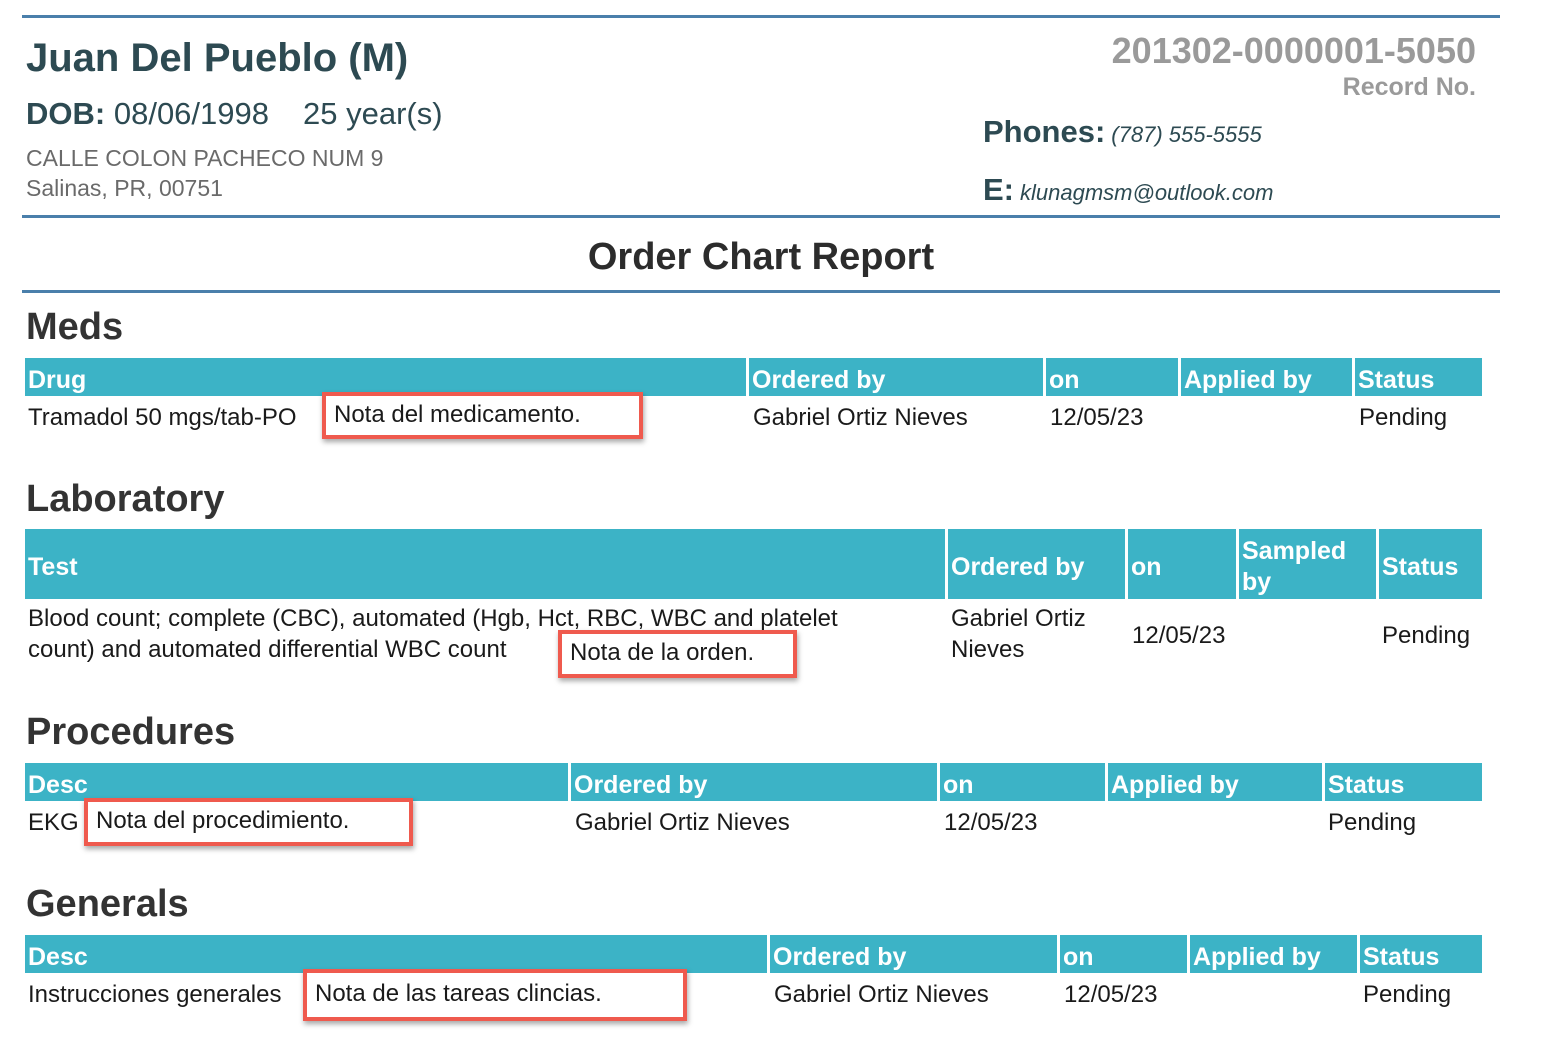 The image size is (1548, 1058). What do you see at coordinates (881, 994) in the screenshot?
I see `gen-ordered-by-cell: Gabriel Ortiz Nieves` at bounding box center [881, 994].